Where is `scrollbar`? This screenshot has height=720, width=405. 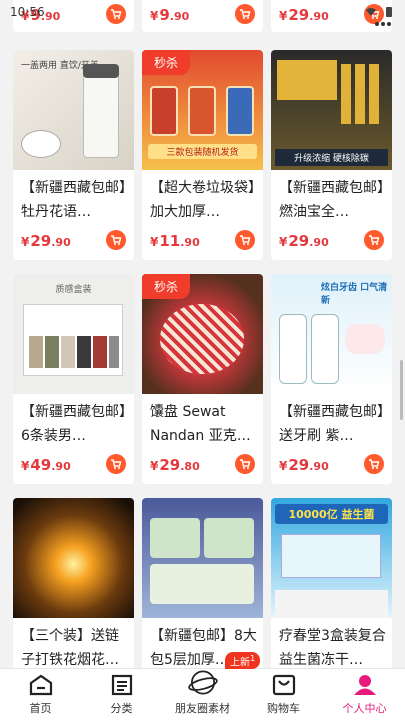
scrollbar is located at coordinates (401, 390).